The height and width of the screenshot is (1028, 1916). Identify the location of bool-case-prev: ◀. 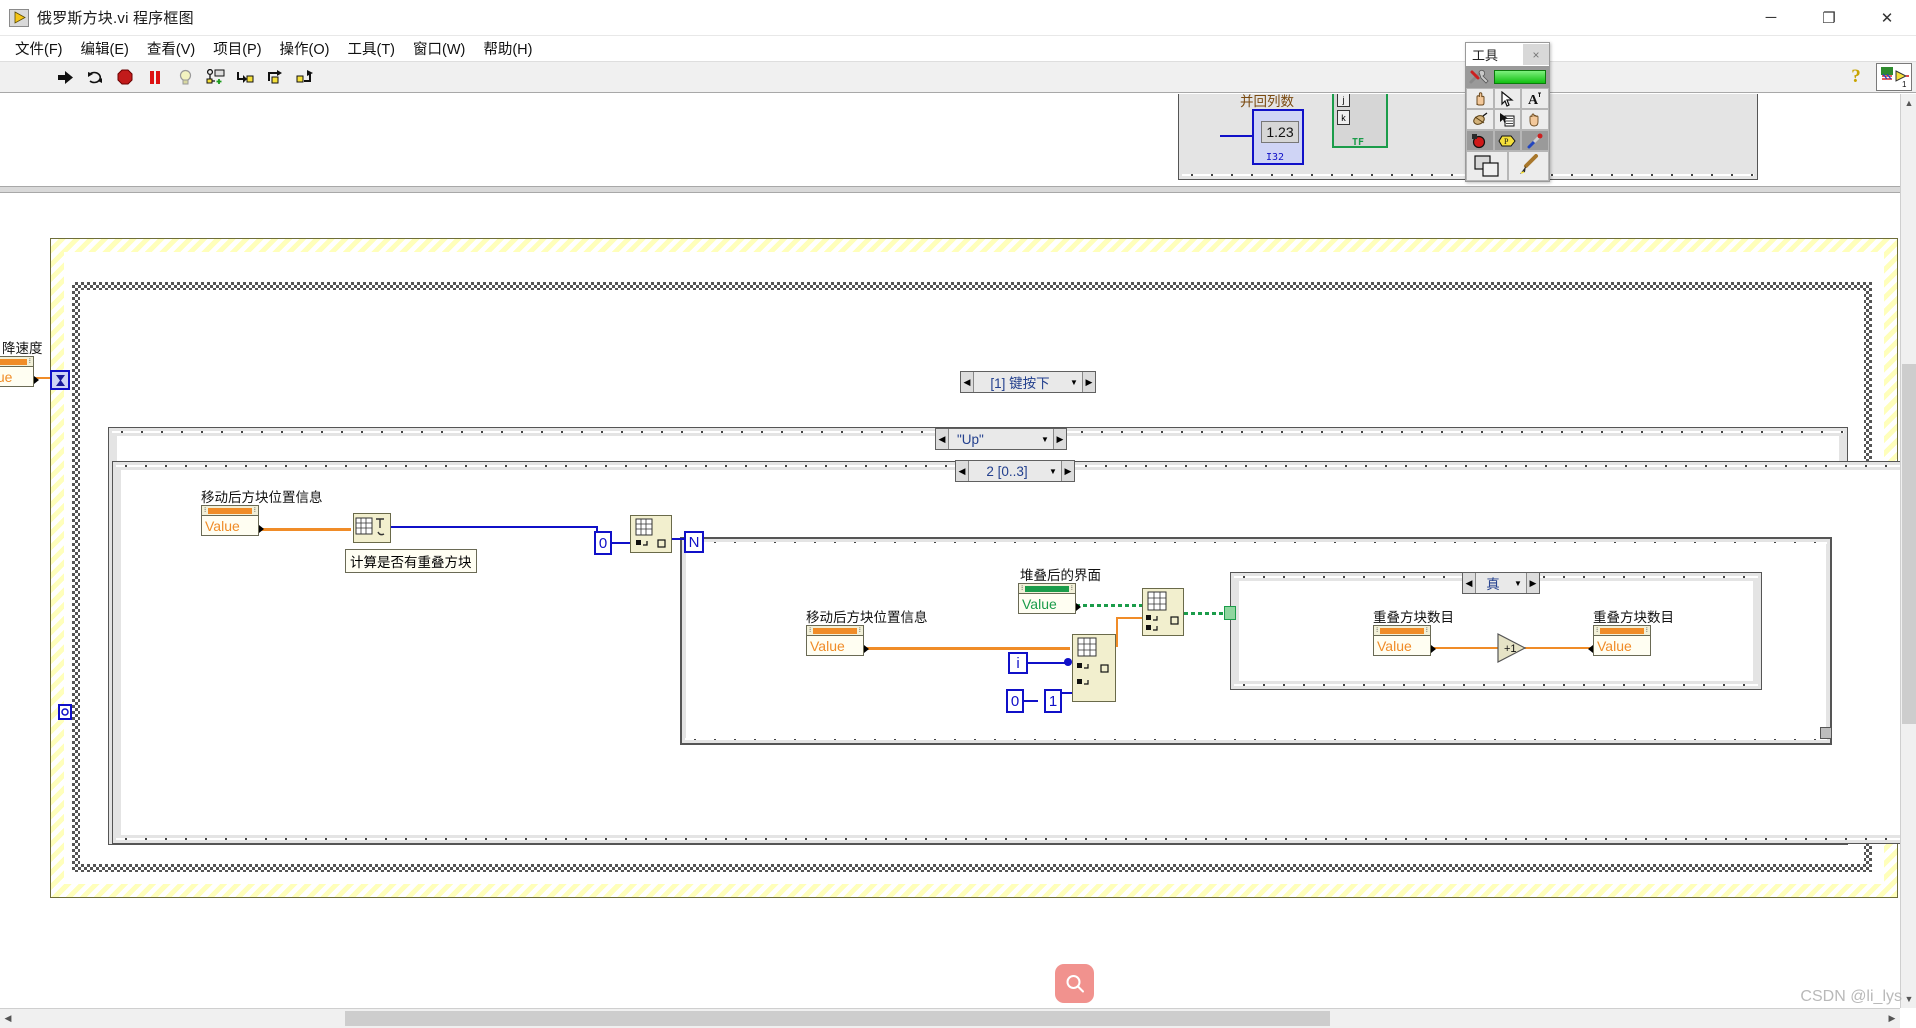
(1469, 583).